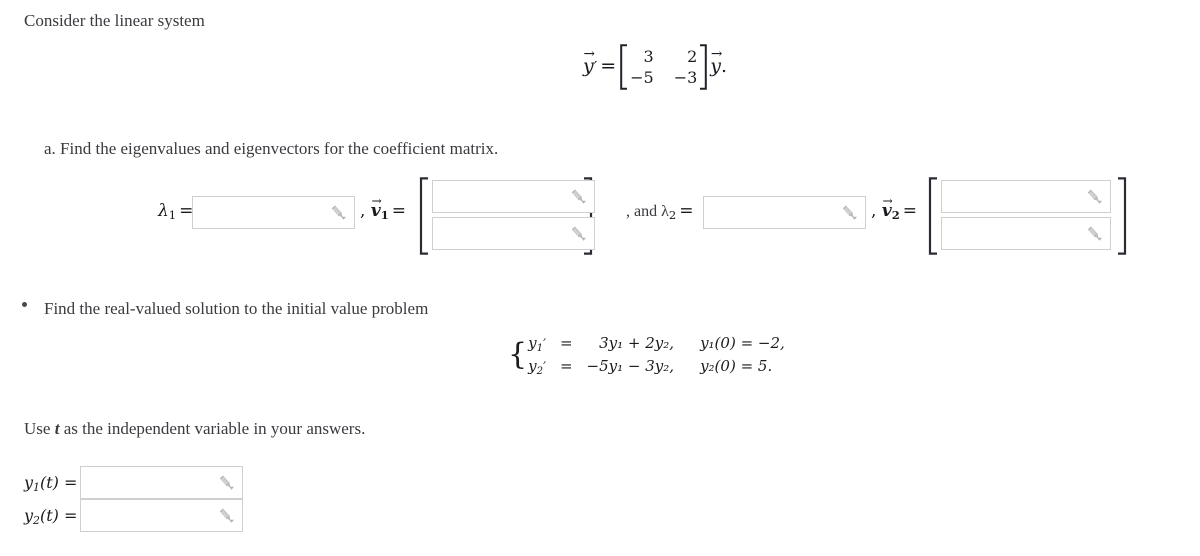 The height and width of the screenshot is (556, 1200). I want to click on ivp-row1-equals: =, so click(566, 343).